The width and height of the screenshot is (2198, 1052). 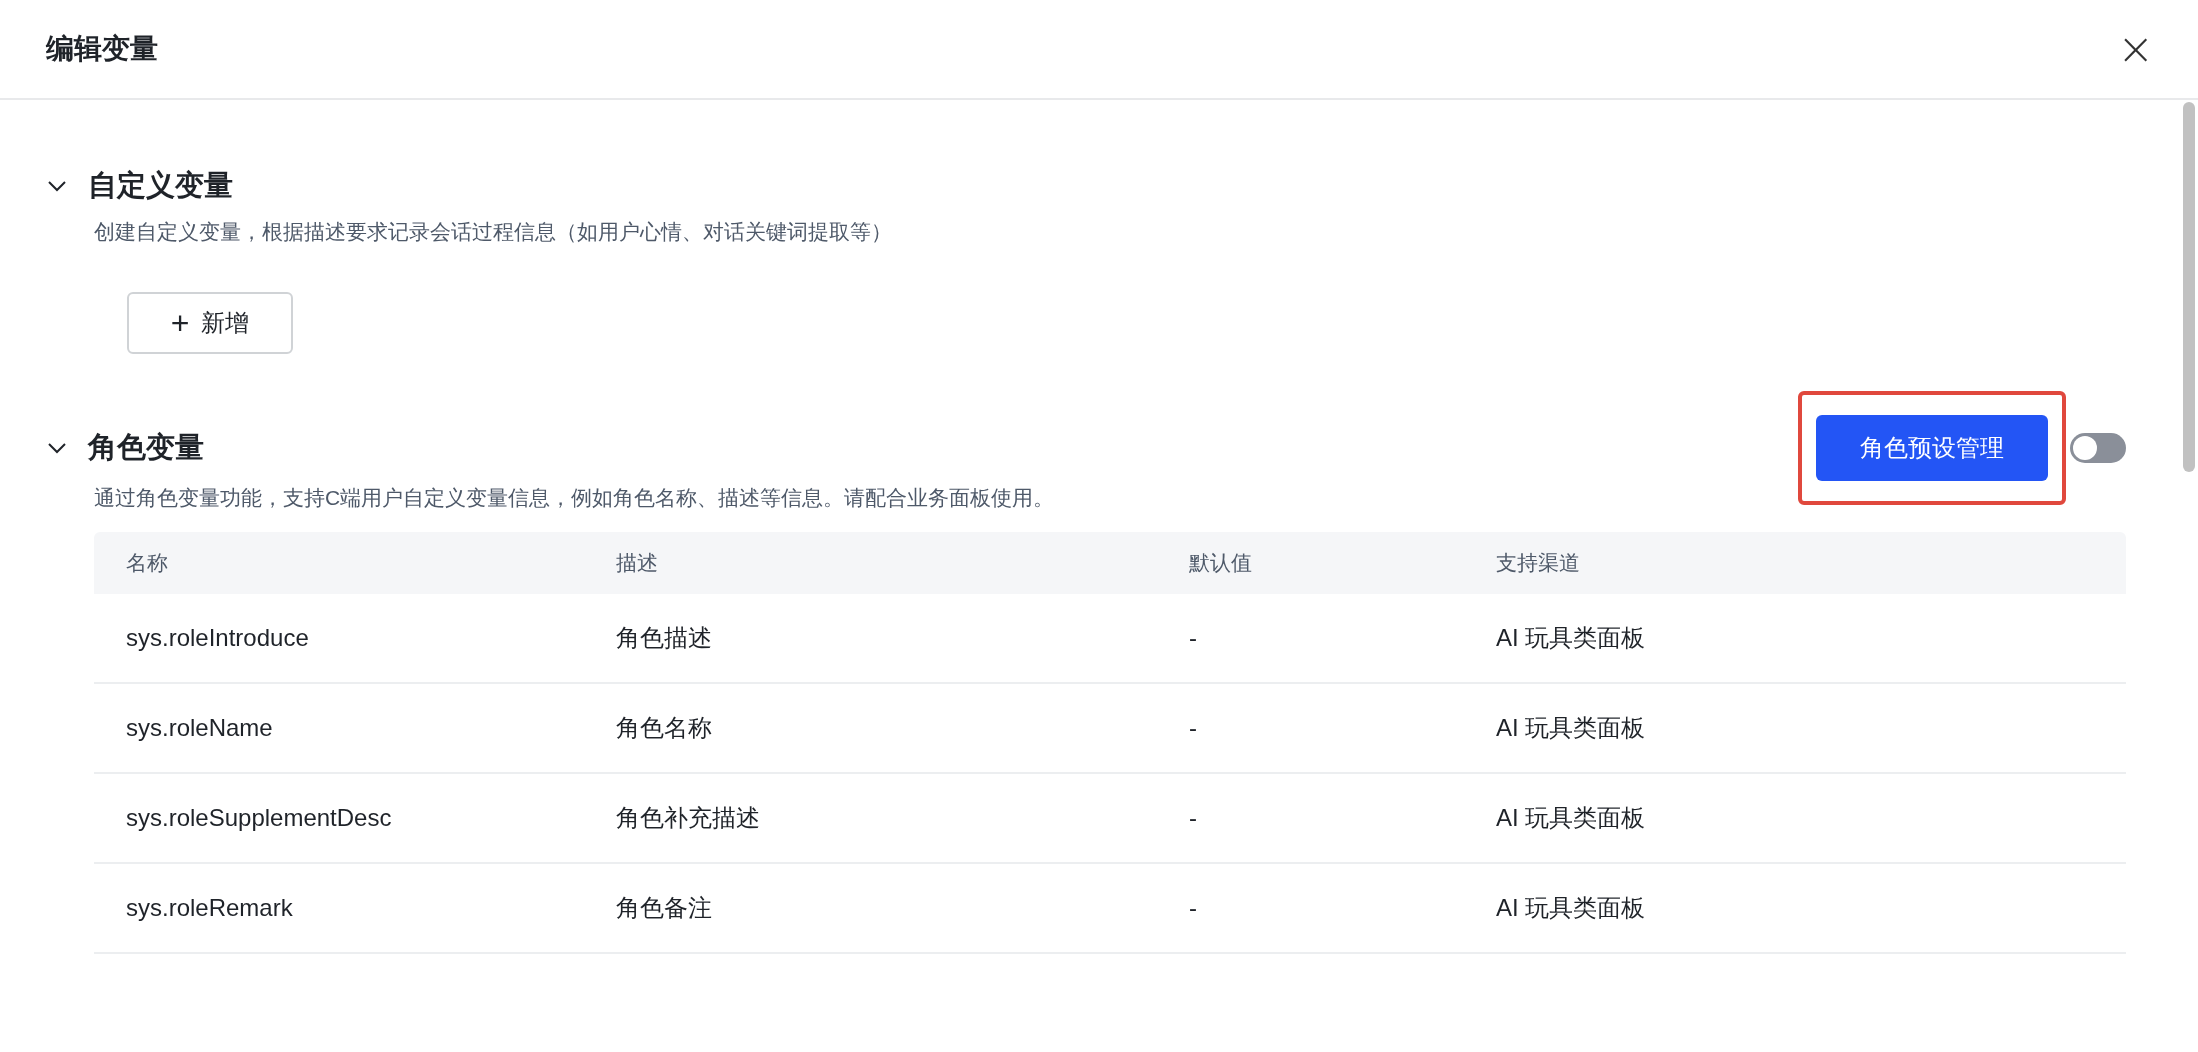 What do you see at coordinates (2135, 49) in the screenshot?
I see `close-button: ×` at bounding box center [2135, 49].